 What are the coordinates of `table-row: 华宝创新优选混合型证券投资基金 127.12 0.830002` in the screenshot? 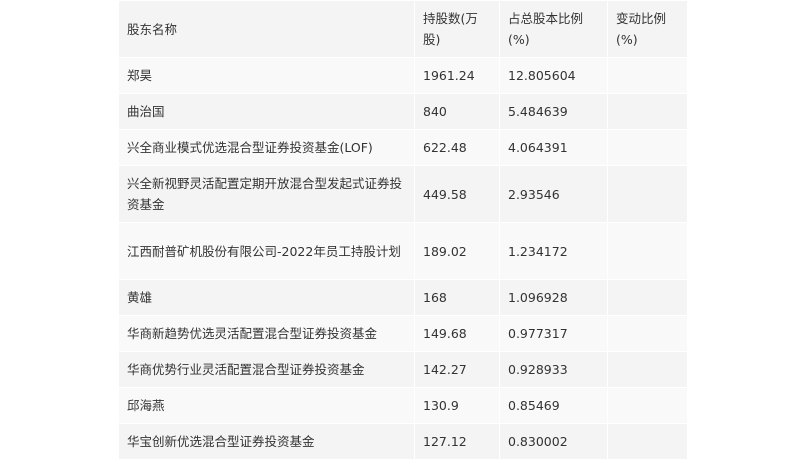 It's located at (403, 441).